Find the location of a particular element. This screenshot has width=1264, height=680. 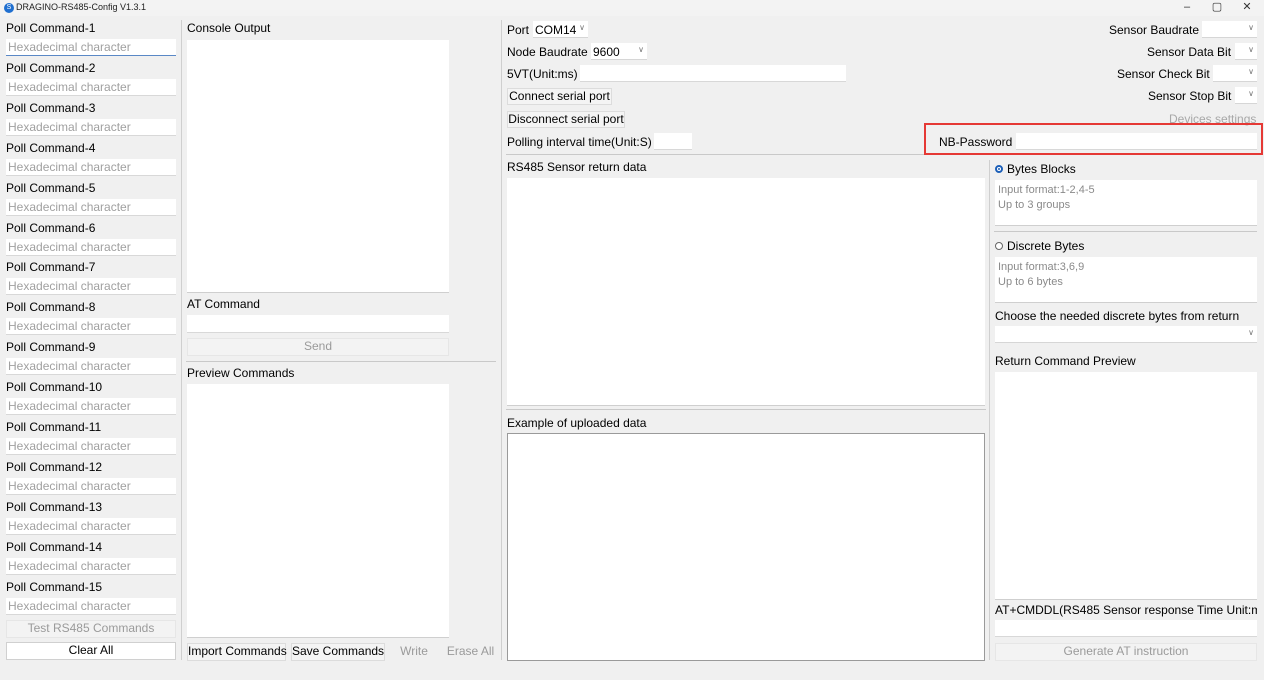

maximize-button: ▢ is located at coordinates (1217, 8).